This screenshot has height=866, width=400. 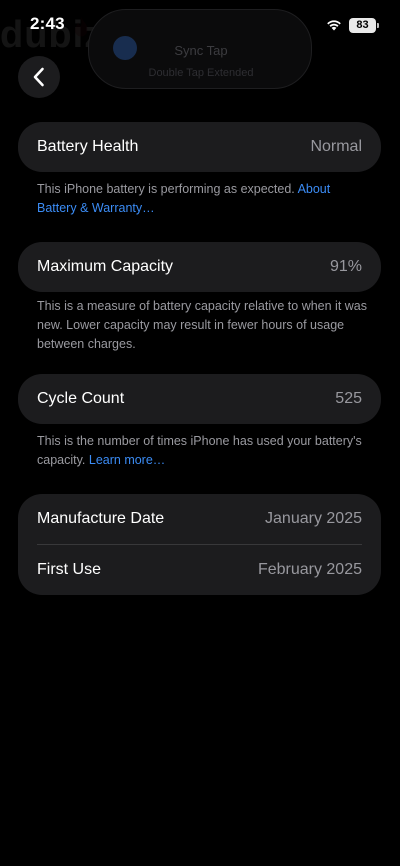 I want to click on maximum-capacity-row: Maximum Capacity 91%, so click(x=199, y=267).